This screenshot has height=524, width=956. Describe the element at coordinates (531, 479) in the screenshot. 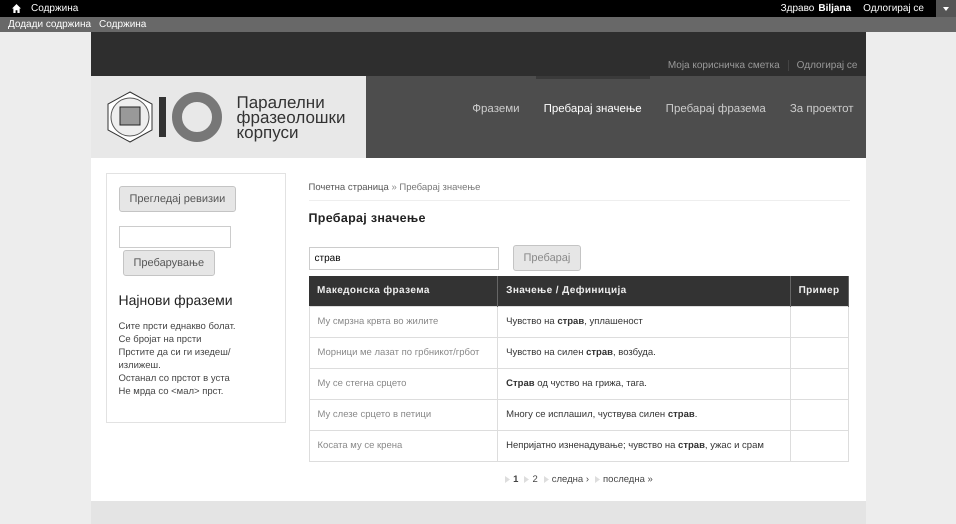

I see `pager-link: 2` at that location.